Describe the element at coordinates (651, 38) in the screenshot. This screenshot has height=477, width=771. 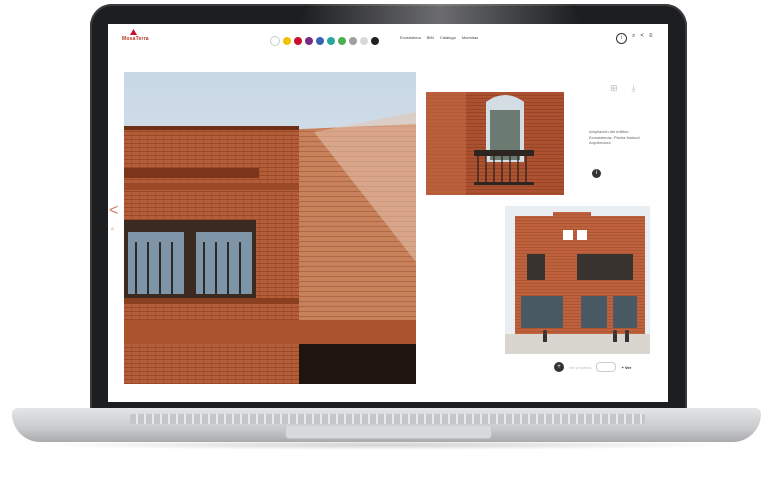
I see `menu-icon: ≡` at that location.